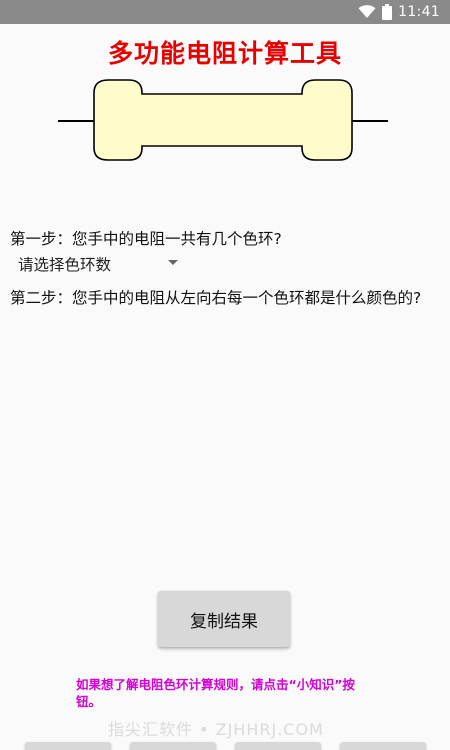 The width and height of the screenshot is (450, 750). Describe the element at coordinates (224, 619) in the screenshot. I see `copy-result-button: 复制结果` at that location.